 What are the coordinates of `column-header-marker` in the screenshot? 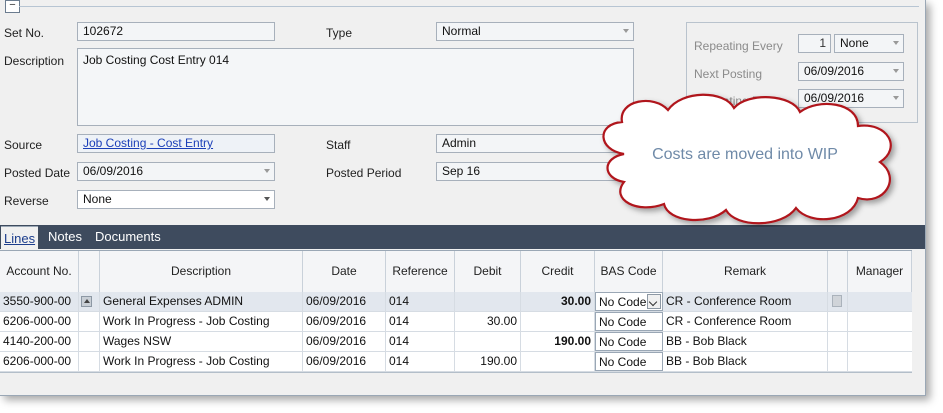 It's located at (89, 271).